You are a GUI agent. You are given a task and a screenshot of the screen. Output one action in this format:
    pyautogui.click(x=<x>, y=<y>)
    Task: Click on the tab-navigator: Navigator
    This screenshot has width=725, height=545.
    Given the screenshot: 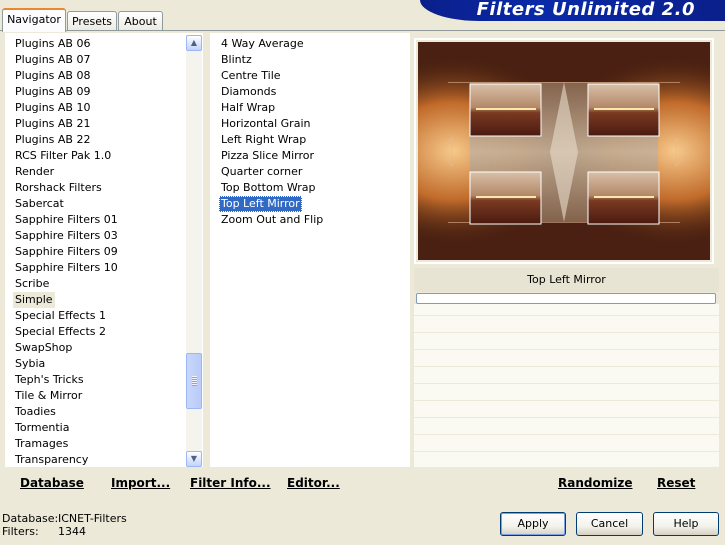 What is the action you would take?
    pyautogui.click(x=34, y=20)
    